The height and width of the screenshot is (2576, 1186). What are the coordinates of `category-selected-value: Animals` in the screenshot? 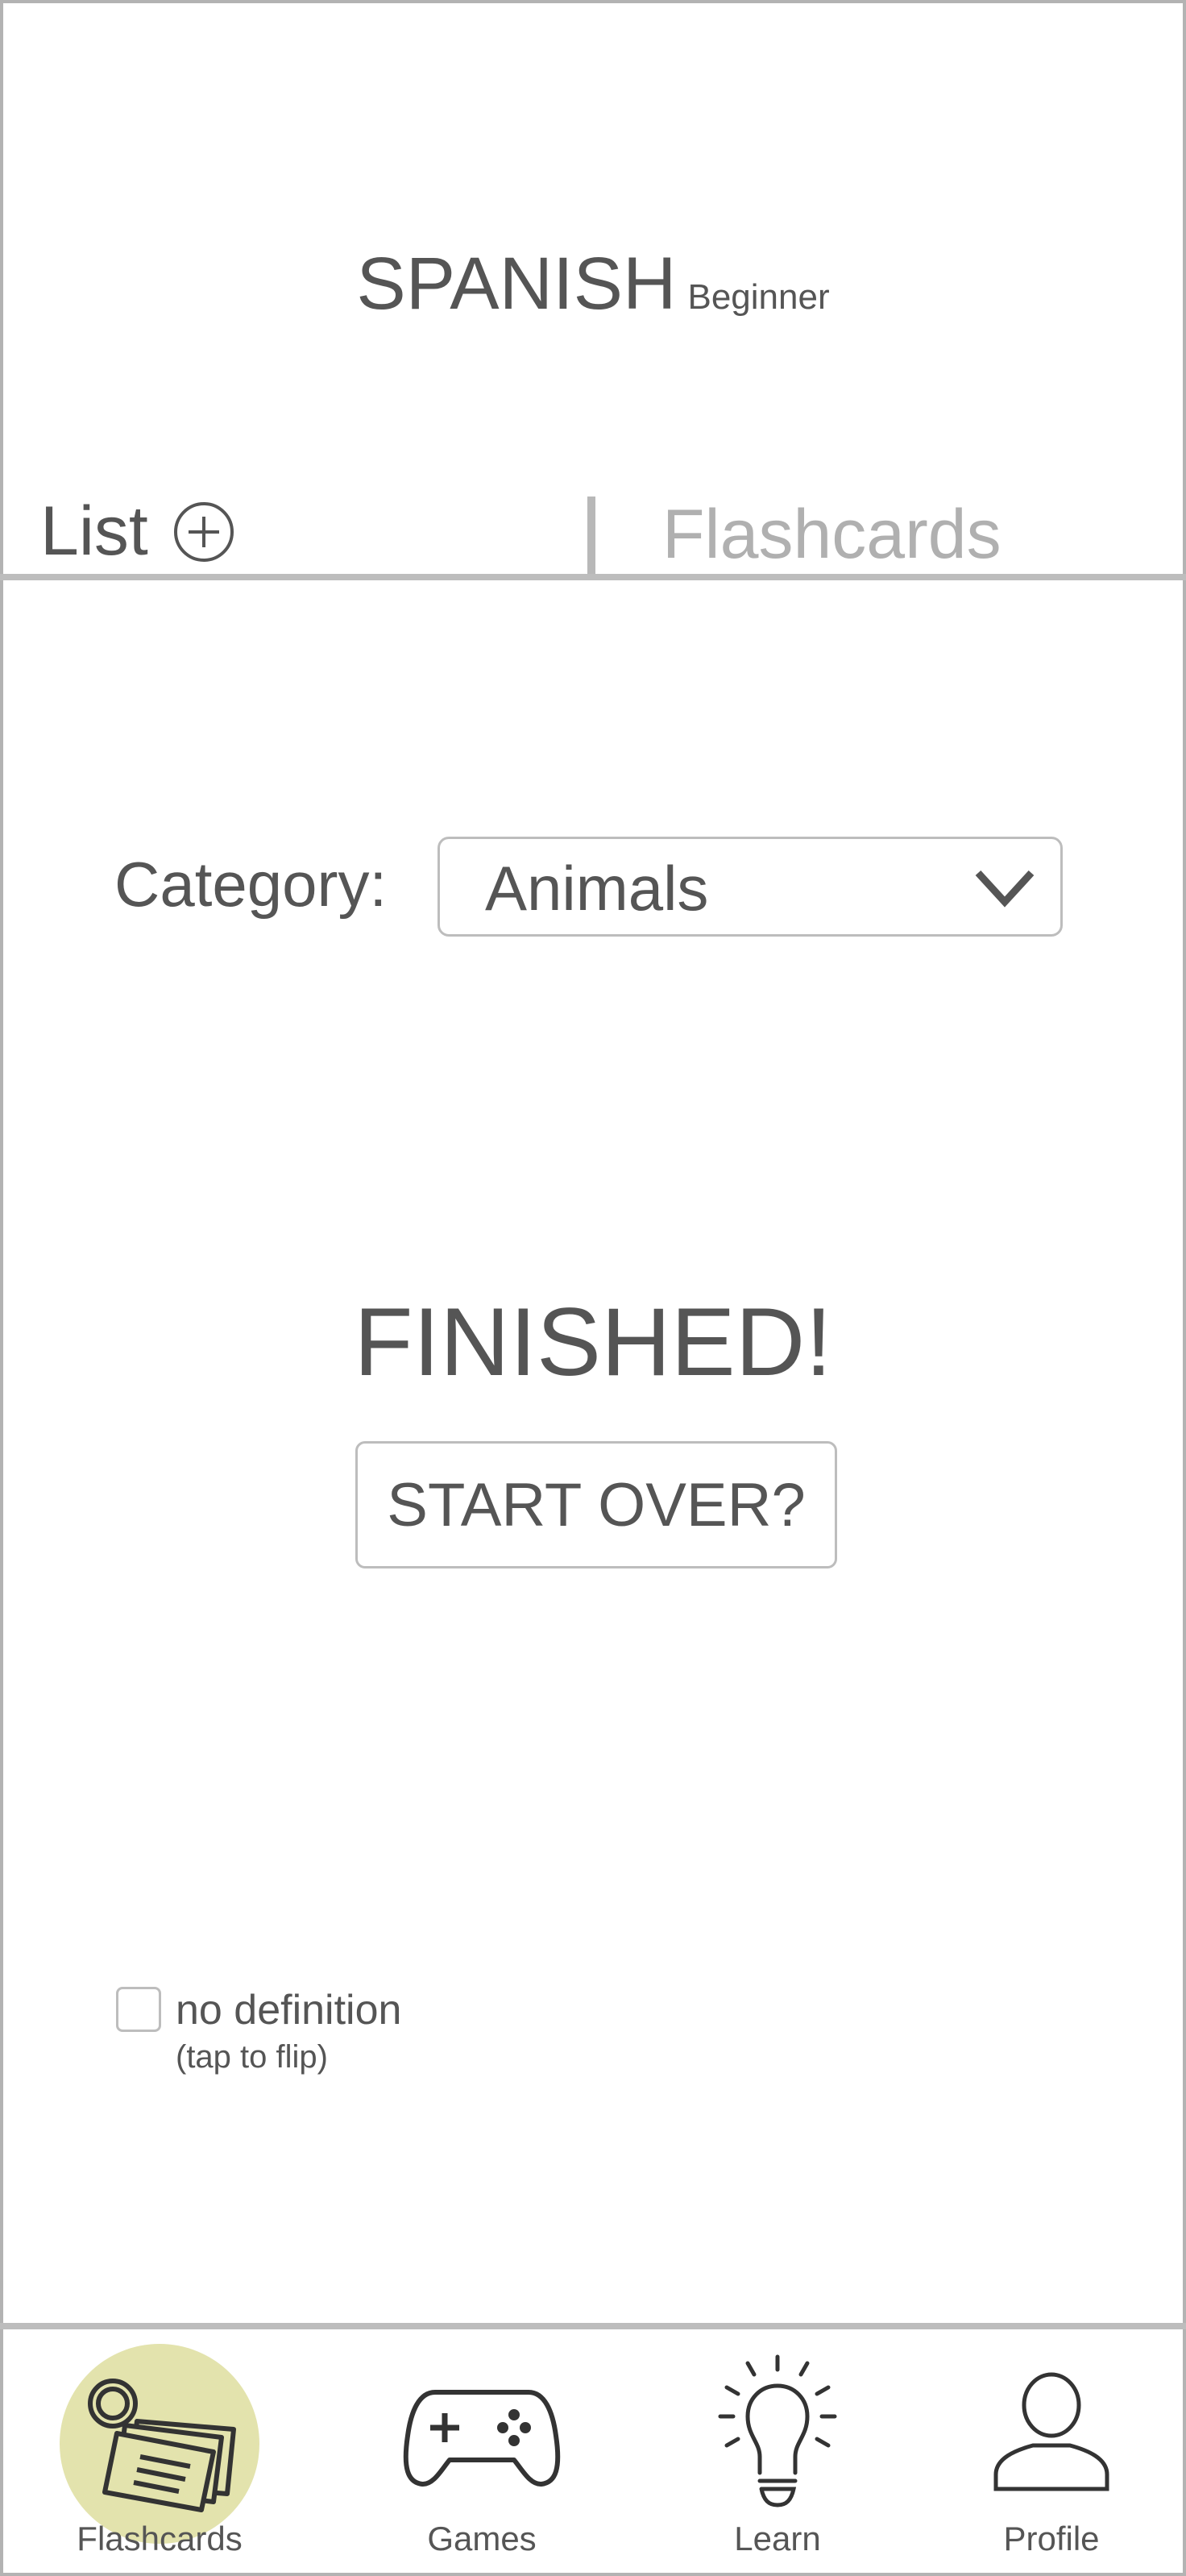 It's located at (597, 888).